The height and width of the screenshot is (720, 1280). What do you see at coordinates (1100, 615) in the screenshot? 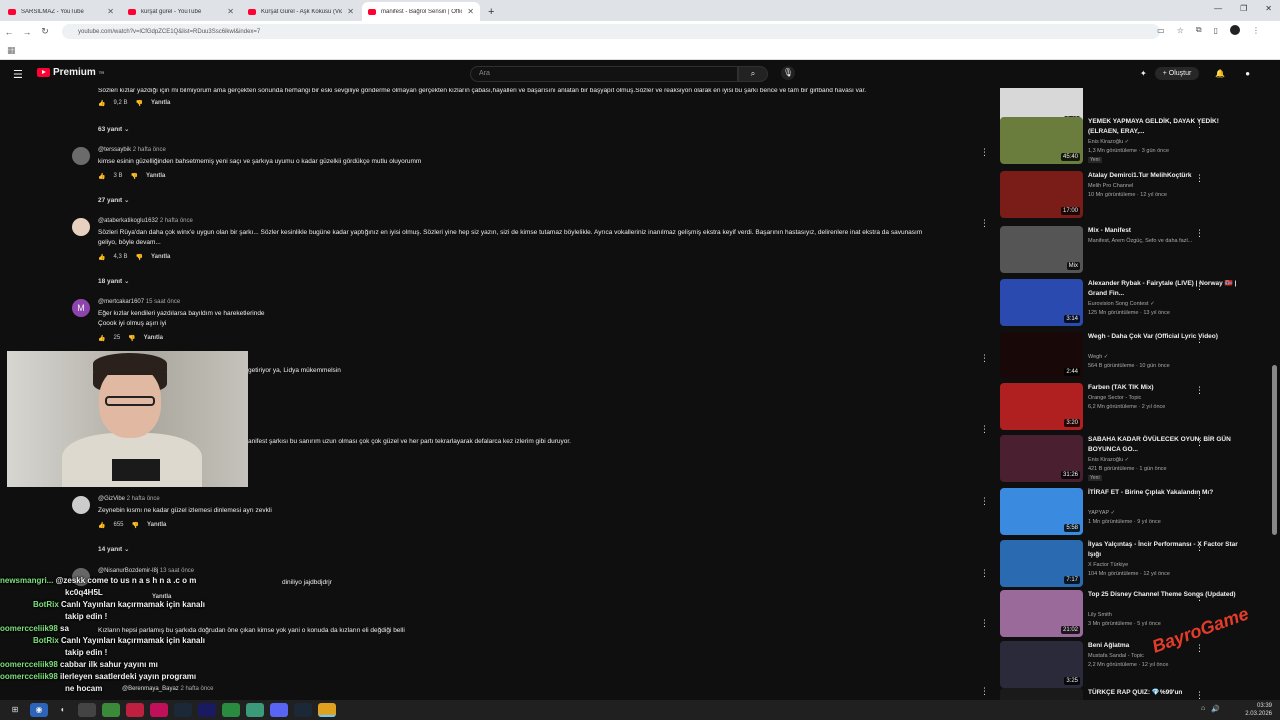
I see `channel-name: Lily Smith` at bounding box center [1100, 615].